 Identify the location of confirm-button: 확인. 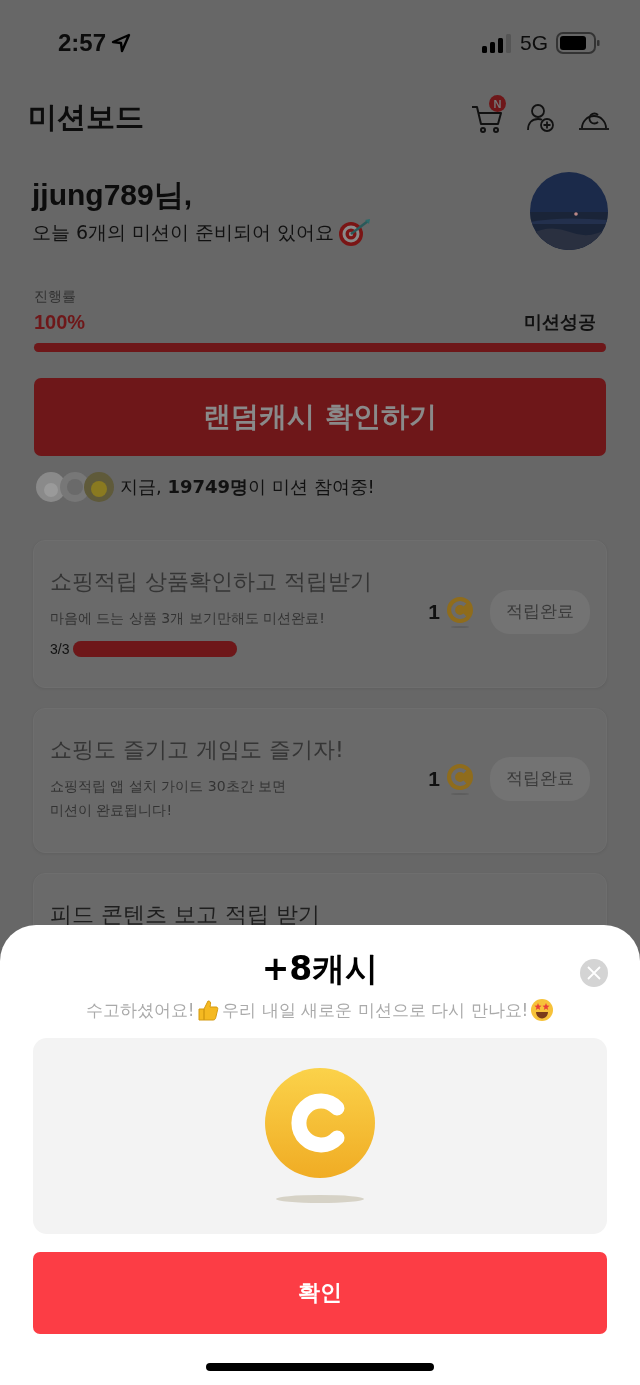
(320, 1293).